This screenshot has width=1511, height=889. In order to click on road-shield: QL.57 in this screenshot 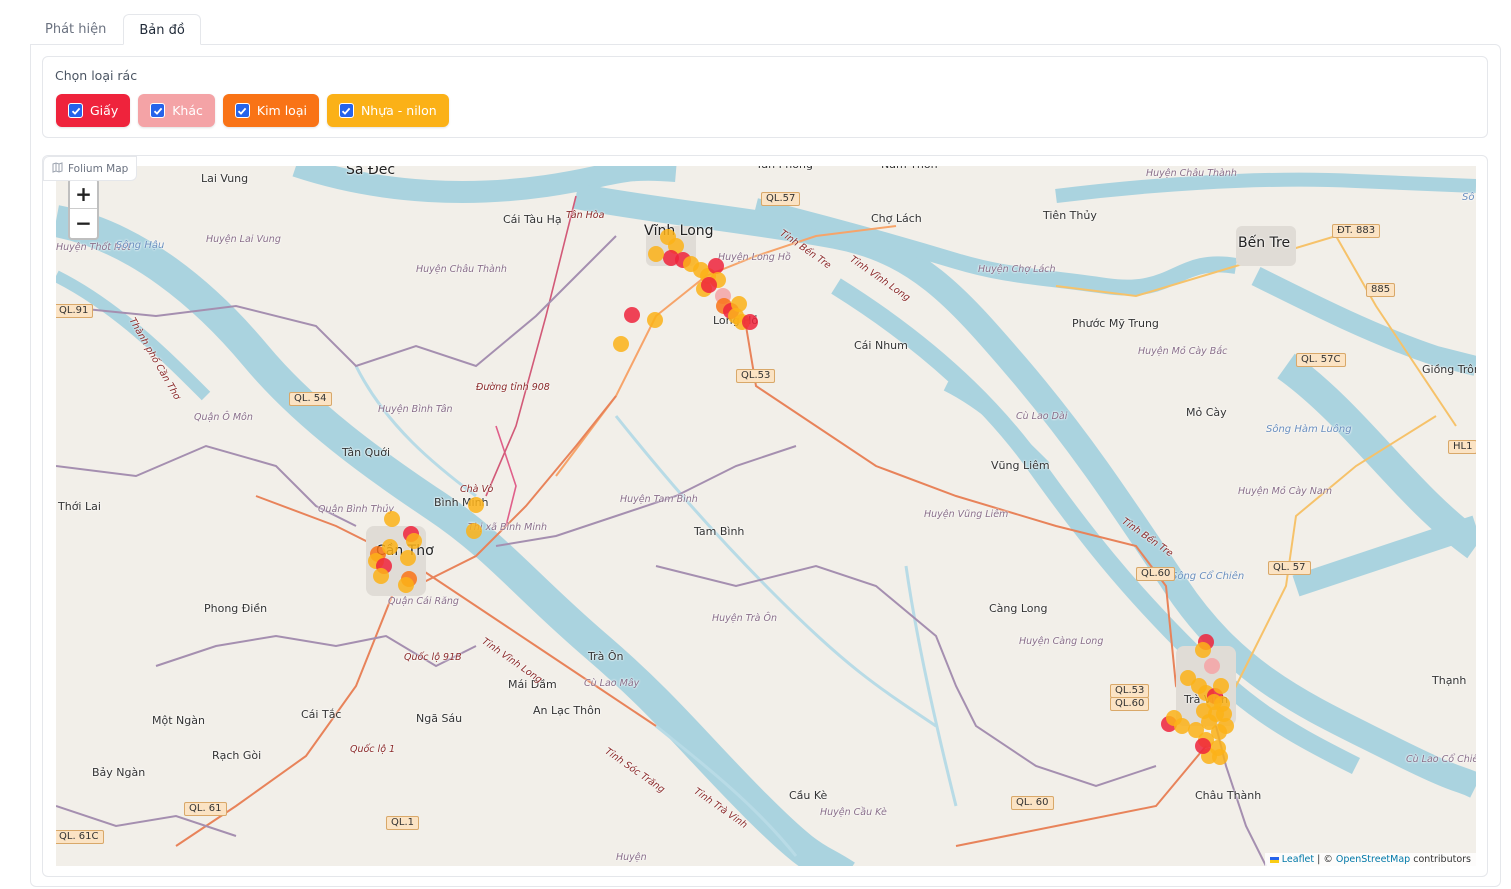, I will do `click(781, 199)`.